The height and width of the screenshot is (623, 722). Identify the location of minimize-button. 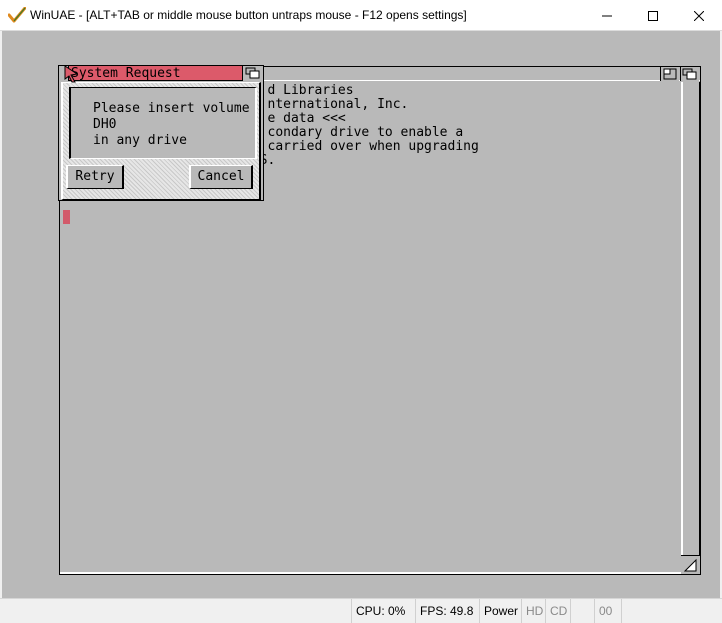
(607, 15).